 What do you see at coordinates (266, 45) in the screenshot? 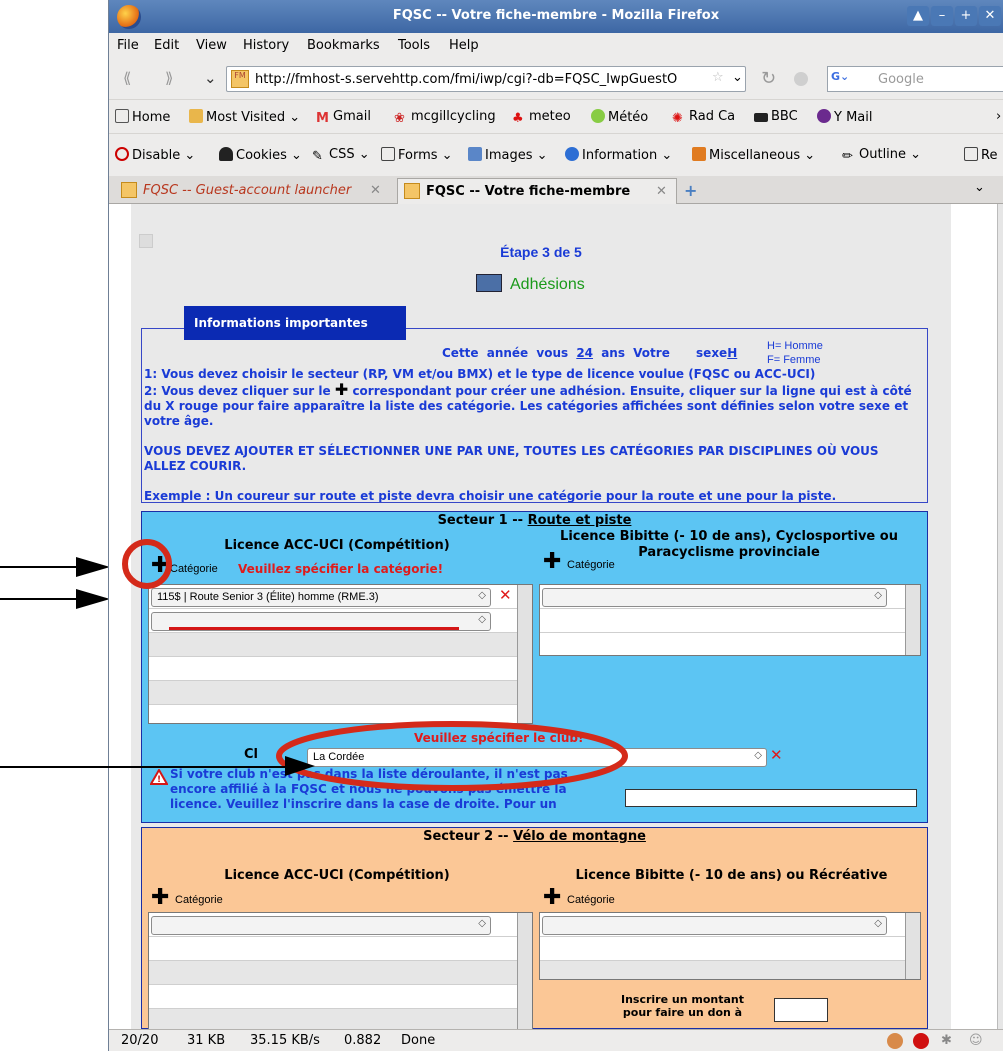
I see `menu-history: History` at bounding box center [266, 45].